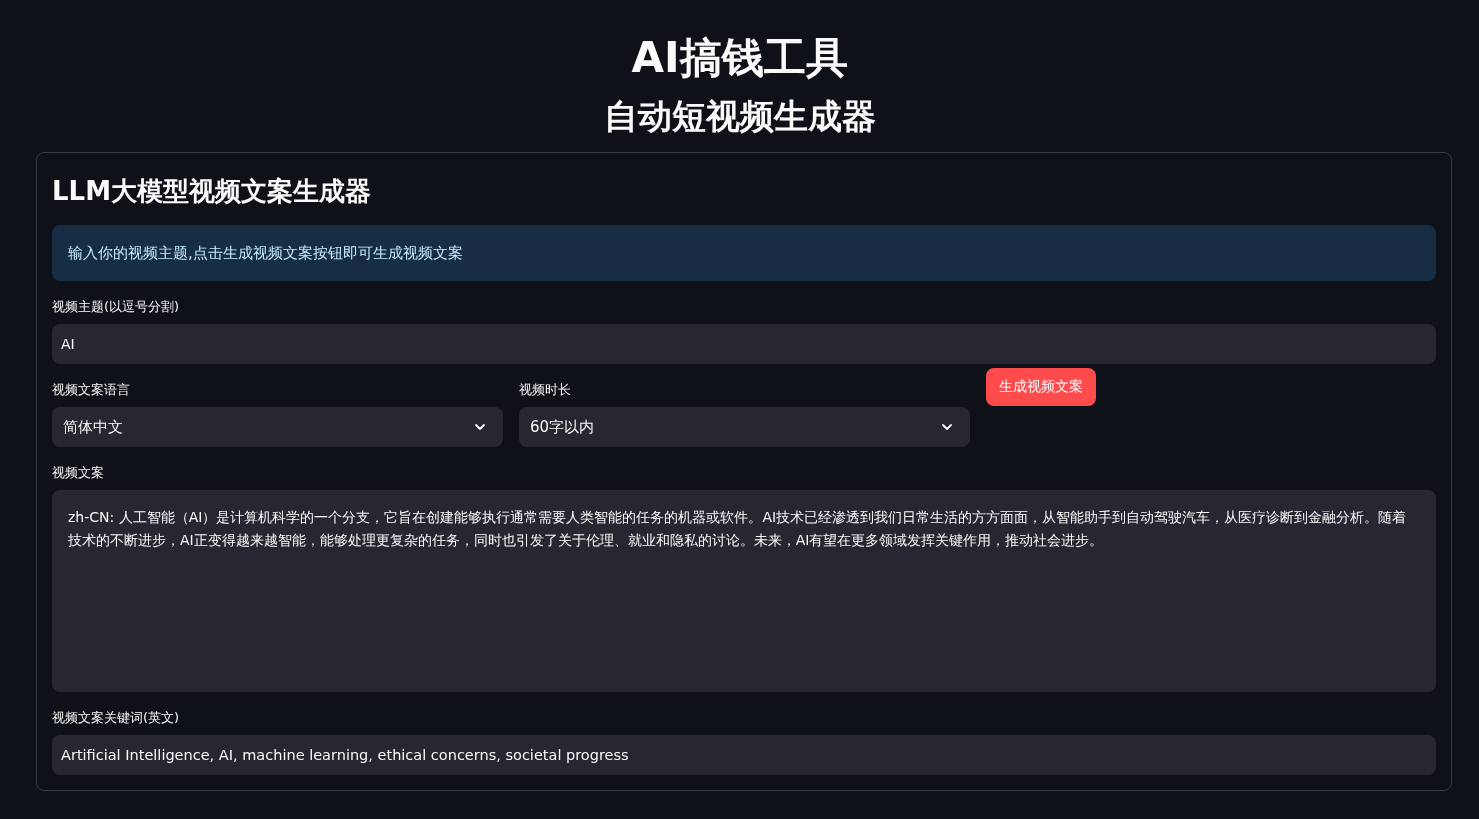 Image resolution: width=1479 pixels, height=819 pixels. What do you see at coordinates (739, 58) in the screenshot?
I see `page-title: AI搞钱工具` at bounding box center [739, 58].